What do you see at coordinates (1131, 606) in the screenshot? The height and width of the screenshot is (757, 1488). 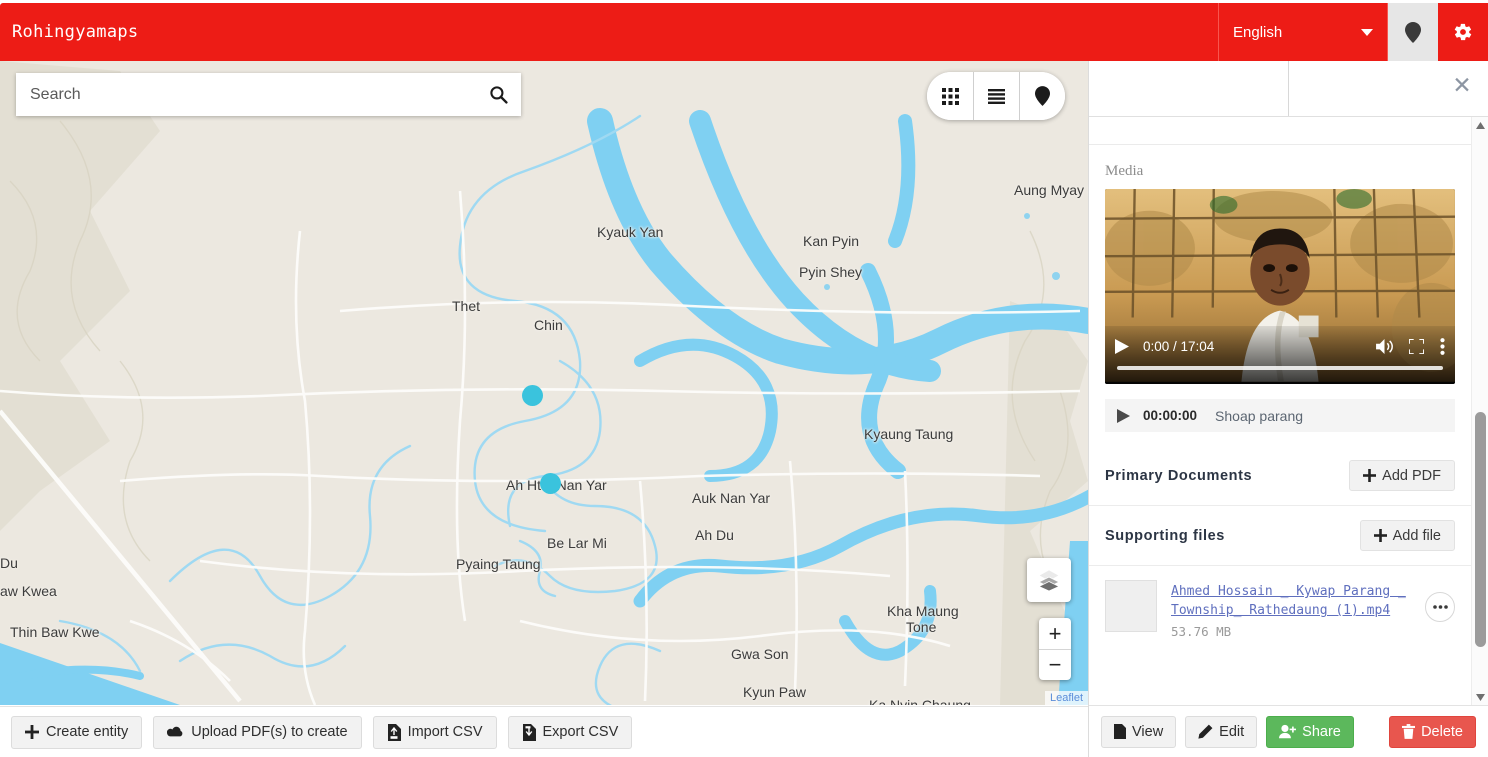 I see `file-thumbnail` at bounding box center [1131, 606].